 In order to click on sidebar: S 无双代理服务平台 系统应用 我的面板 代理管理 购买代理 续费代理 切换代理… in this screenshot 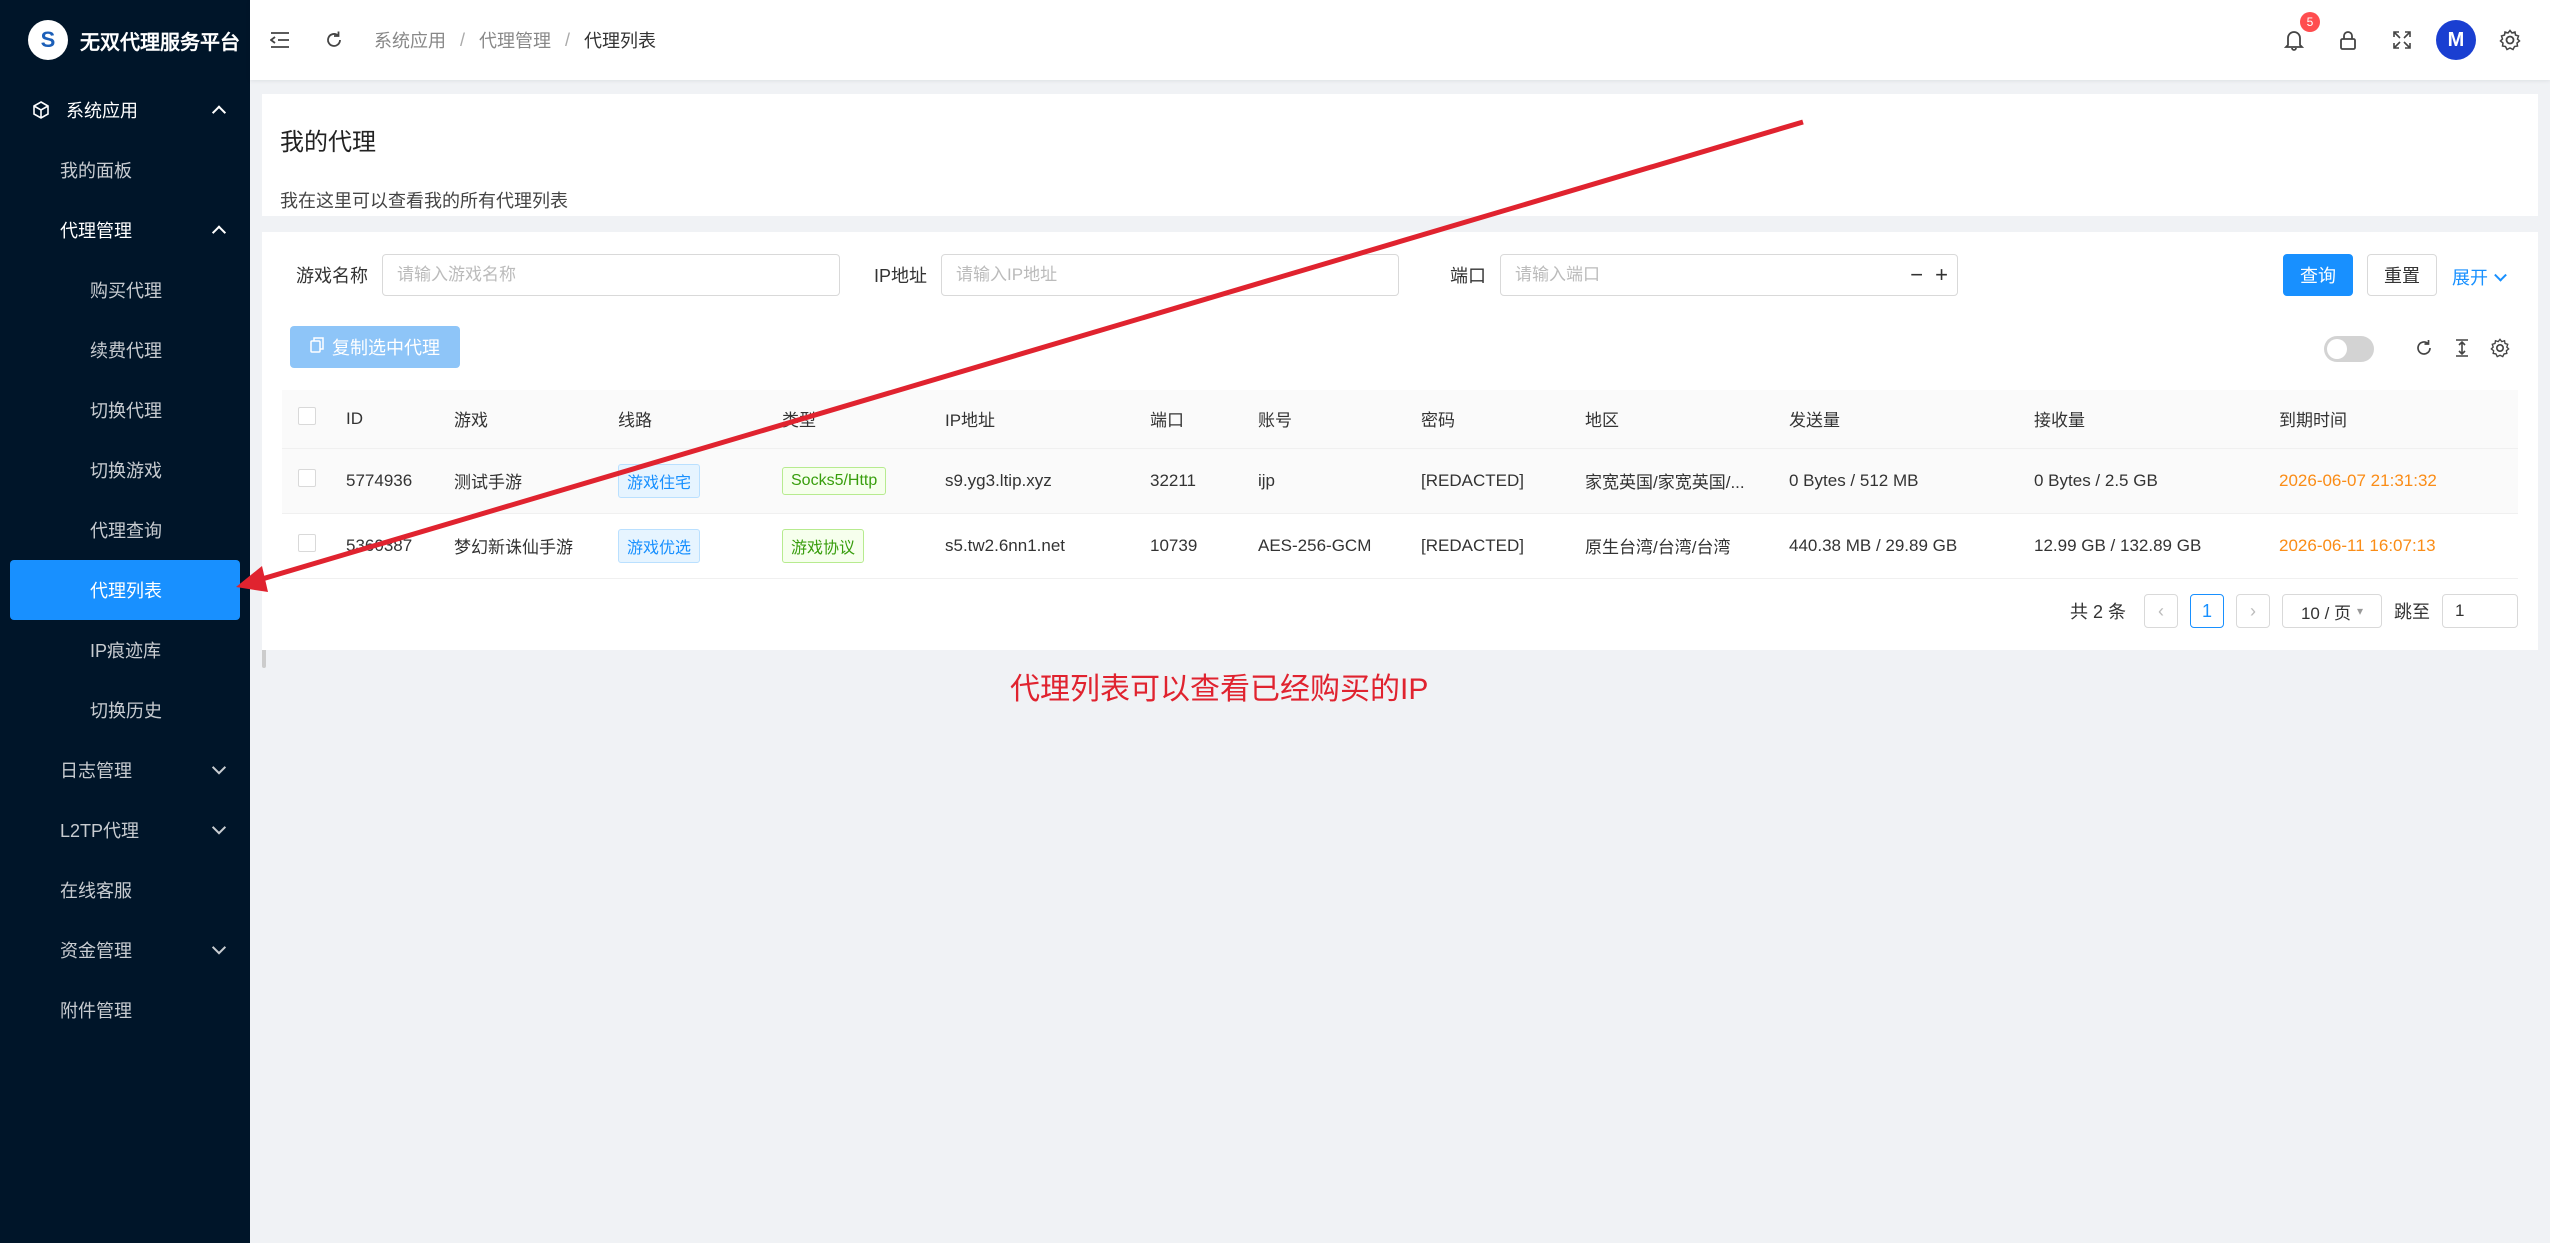, I will do `click(125, 621)`.